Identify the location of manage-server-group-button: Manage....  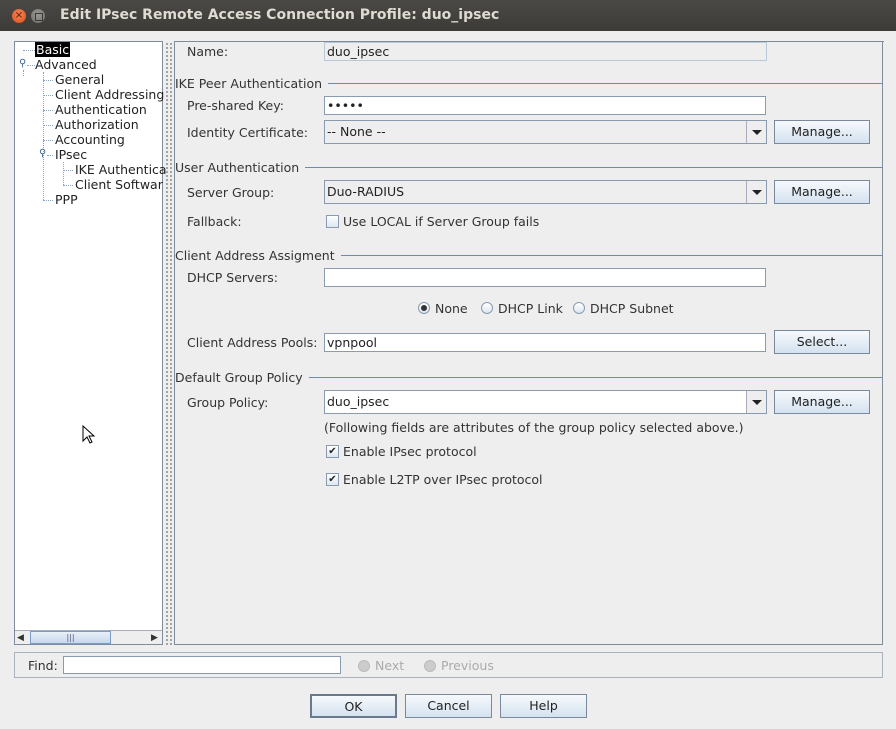
(822, 192).